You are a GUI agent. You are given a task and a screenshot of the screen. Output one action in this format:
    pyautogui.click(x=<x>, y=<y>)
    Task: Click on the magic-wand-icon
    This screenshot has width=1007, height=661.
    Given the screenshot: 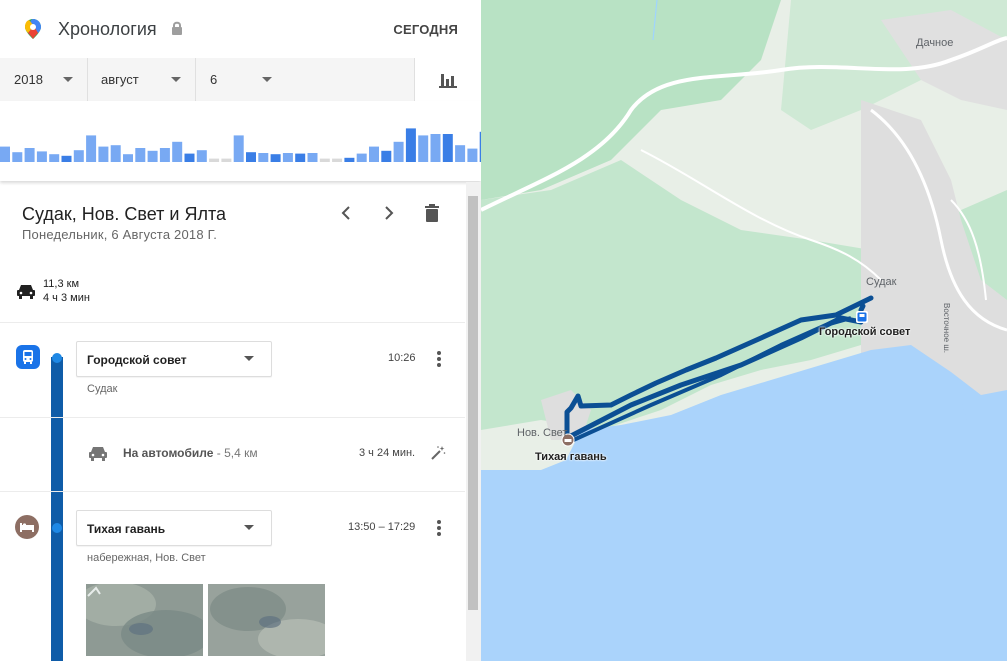 What is the action you would take?
    pyautogui.click(x=438, y=453)
    